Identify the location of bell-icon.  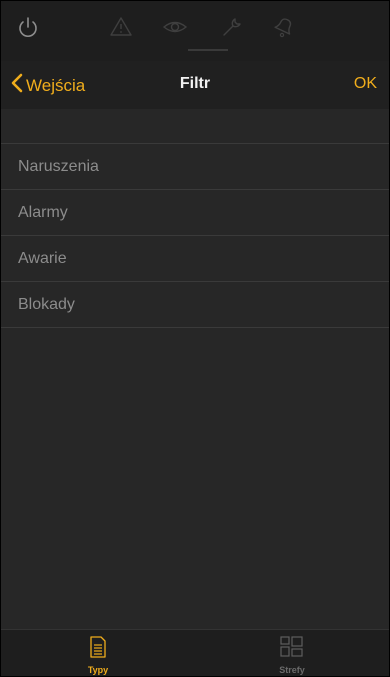
(284, 29).